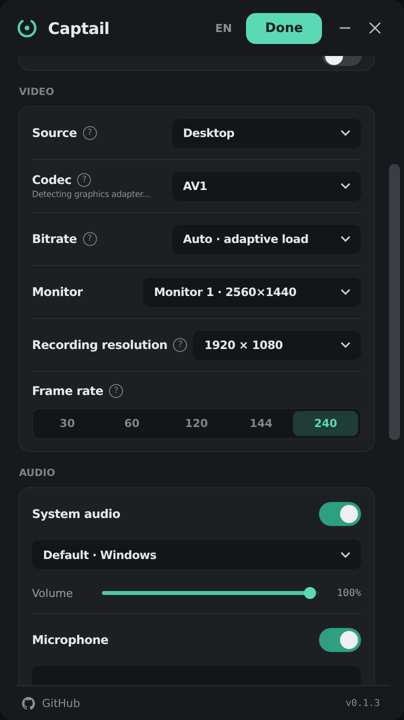 The height and width of the screenshot is (720, 404). What do you see at coordinates (284, 28) in the screenshot?
I see `done-button: Done` at bounding box center [284, 28].